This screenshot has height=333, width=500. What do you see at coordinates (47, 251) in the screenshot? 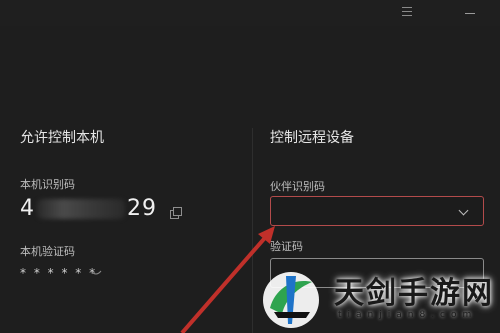
I see `device-password-label: 本机验证码` at bounding box center [47, 251].